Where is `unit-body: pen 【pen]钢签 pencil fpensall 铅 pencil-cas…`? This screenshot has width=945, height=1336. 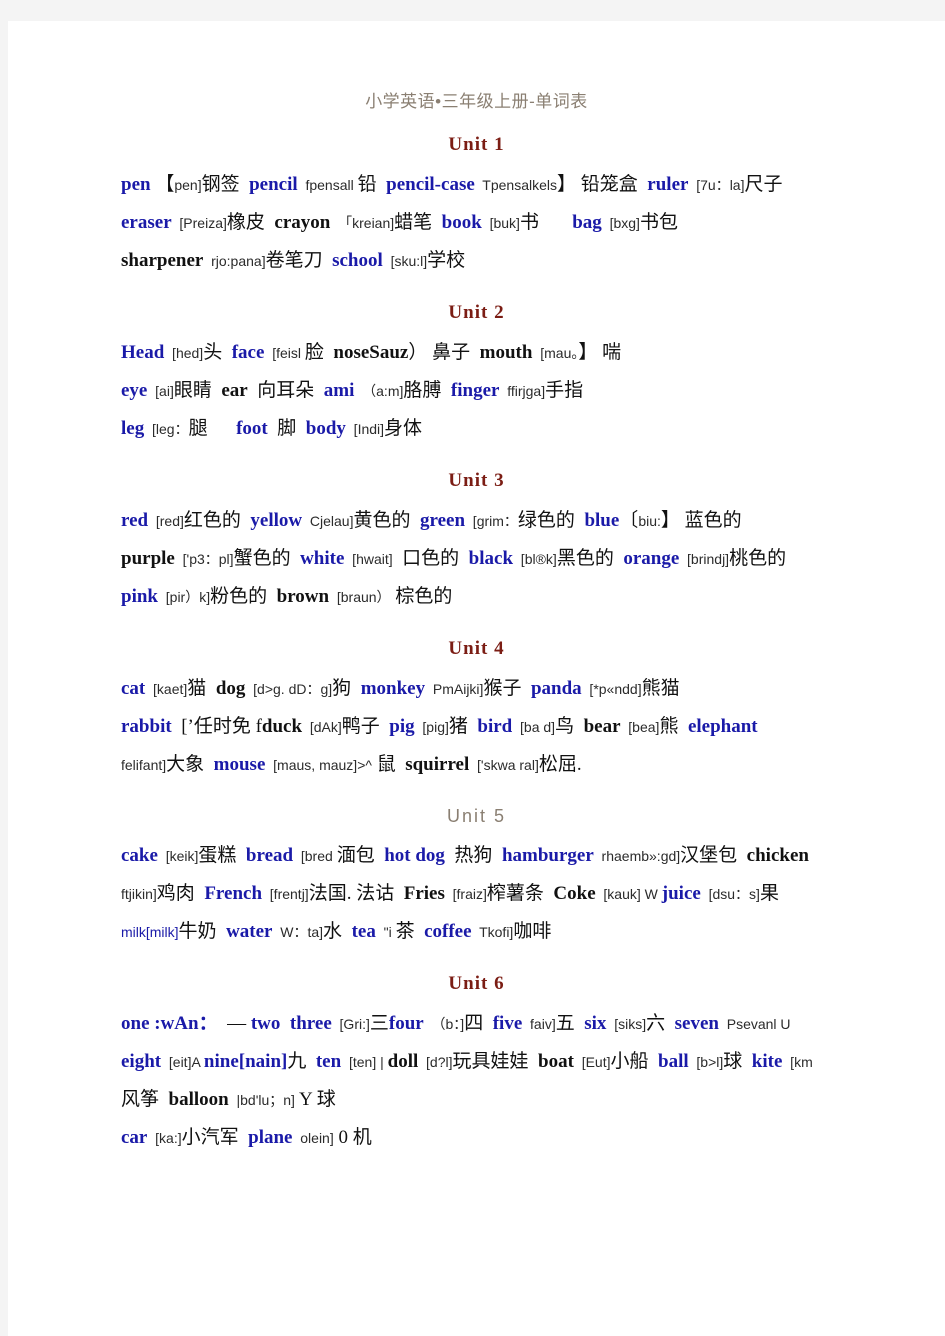
unit-body: pen 【pen]钢签 pencil fpensall 铅 pencil-cas… is located at coordinates (476, 223).